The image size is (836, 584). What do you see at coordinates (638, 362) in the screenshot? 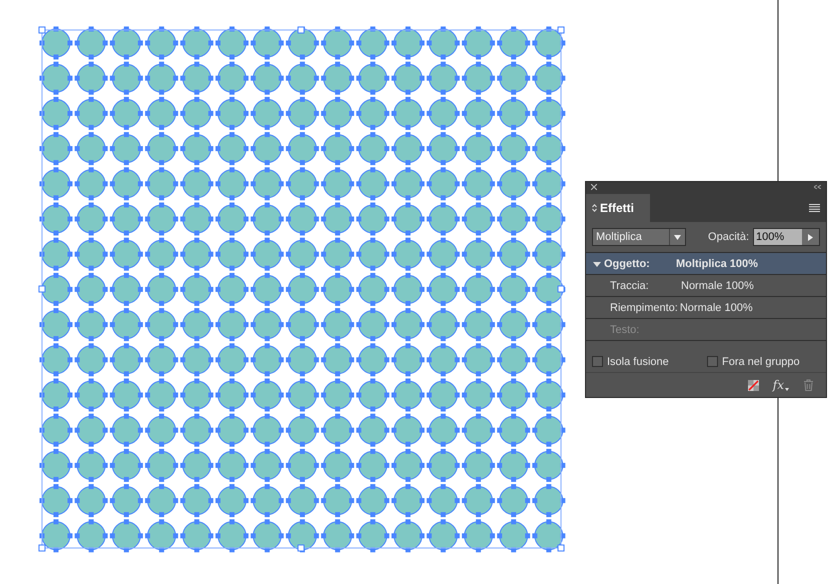
I see `checkbox-label: Isola fusione` at bounding box center [638, 362].